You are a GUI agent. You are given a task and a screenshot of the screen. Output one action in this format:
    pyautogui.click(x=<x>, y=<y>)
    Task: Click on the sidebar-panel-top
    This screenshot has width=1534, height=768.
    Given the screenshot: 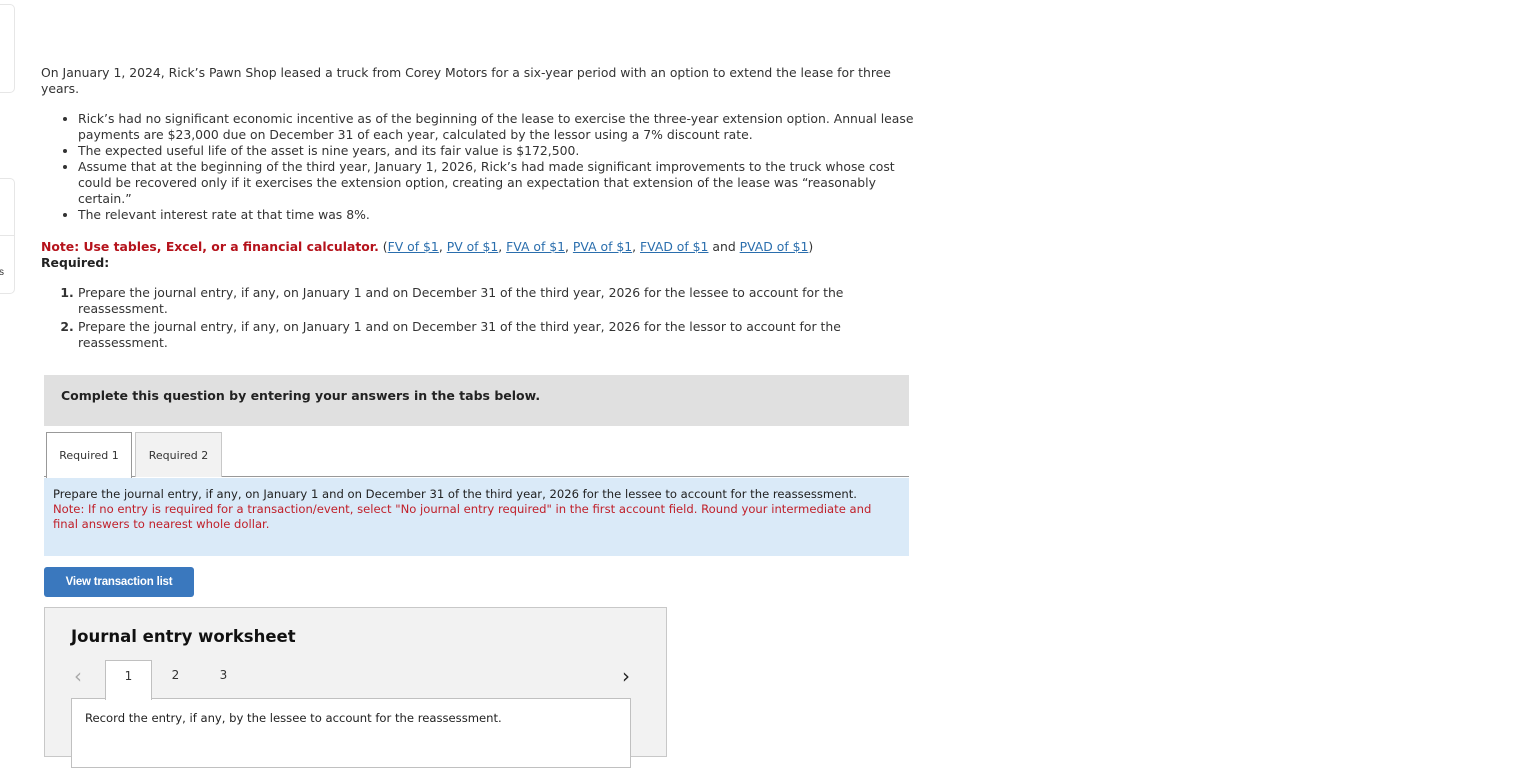 What is the action you would take?
    pyautogui.click(x=7, y=48)
    